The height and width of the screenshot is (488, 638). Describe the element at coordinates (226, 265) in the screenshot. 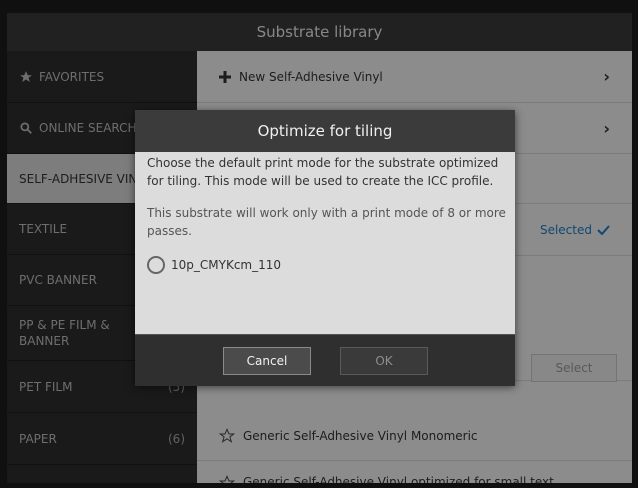

I see `radio-label: 10p_CMYKcm_110` at that location.